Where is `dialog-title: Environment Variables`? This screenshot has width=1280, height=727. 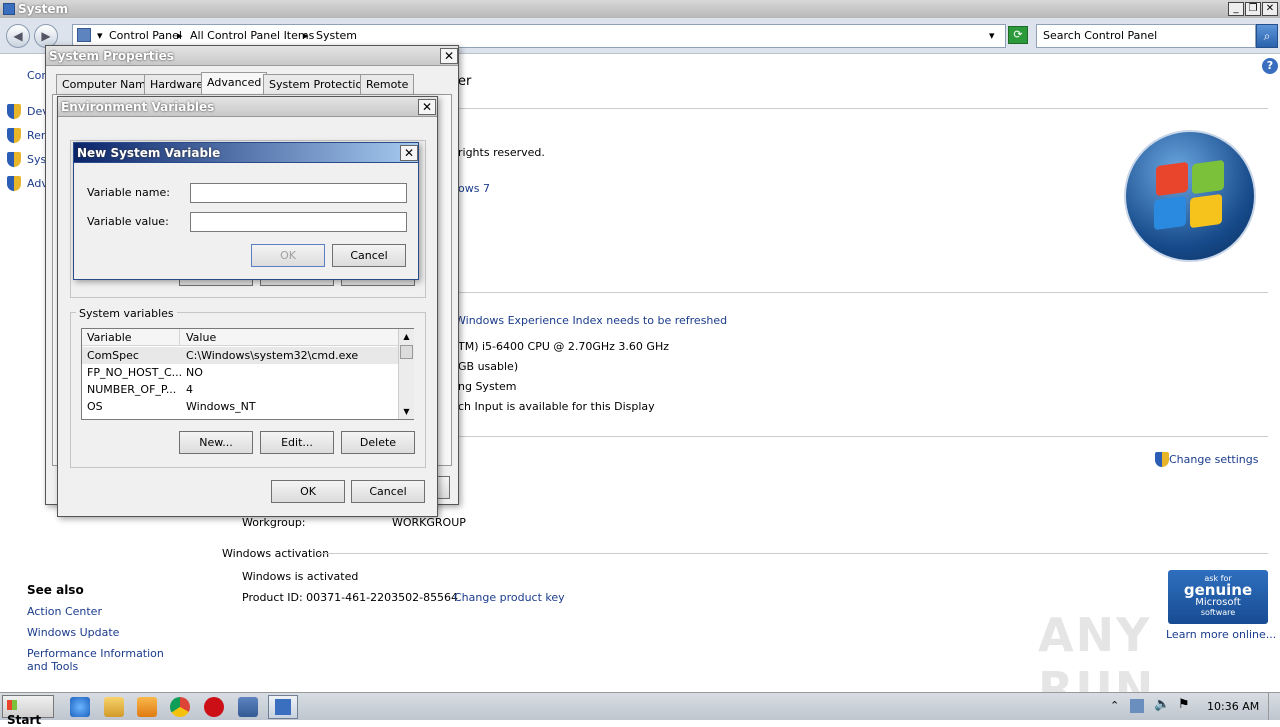
dialog-title: Environment Variables is located at coordinates (138, 107).